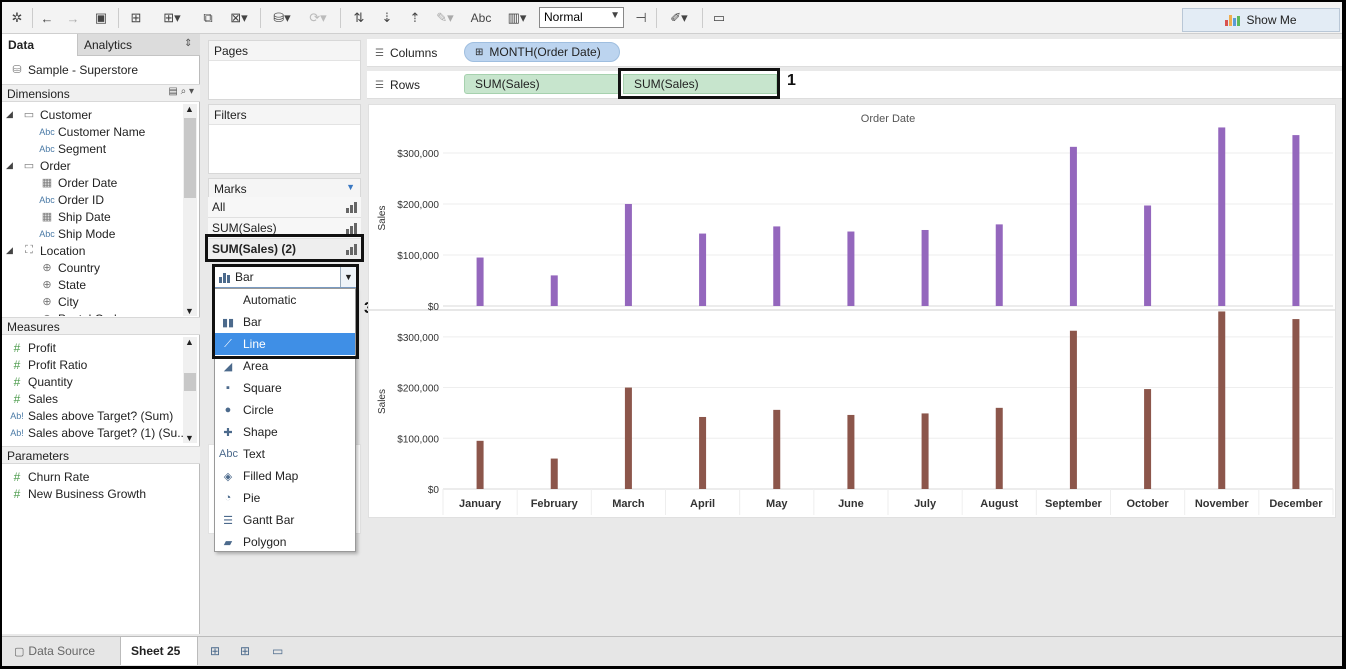  I want to click on mark-type-option-filled-map: ◈ Filled Map, so click(285, 476).